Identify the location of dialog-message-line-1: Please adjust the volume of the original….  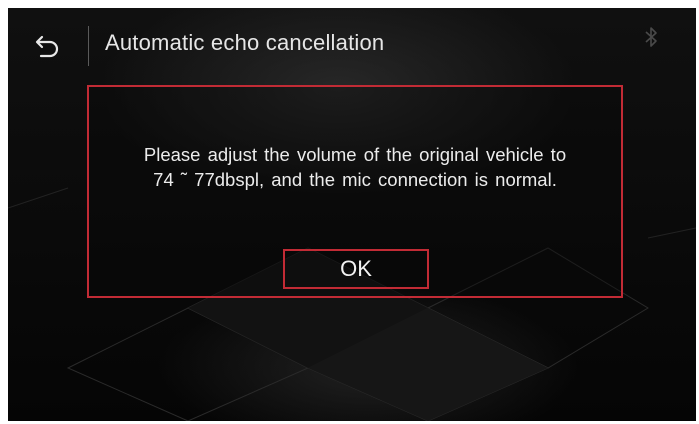
(355, 154).